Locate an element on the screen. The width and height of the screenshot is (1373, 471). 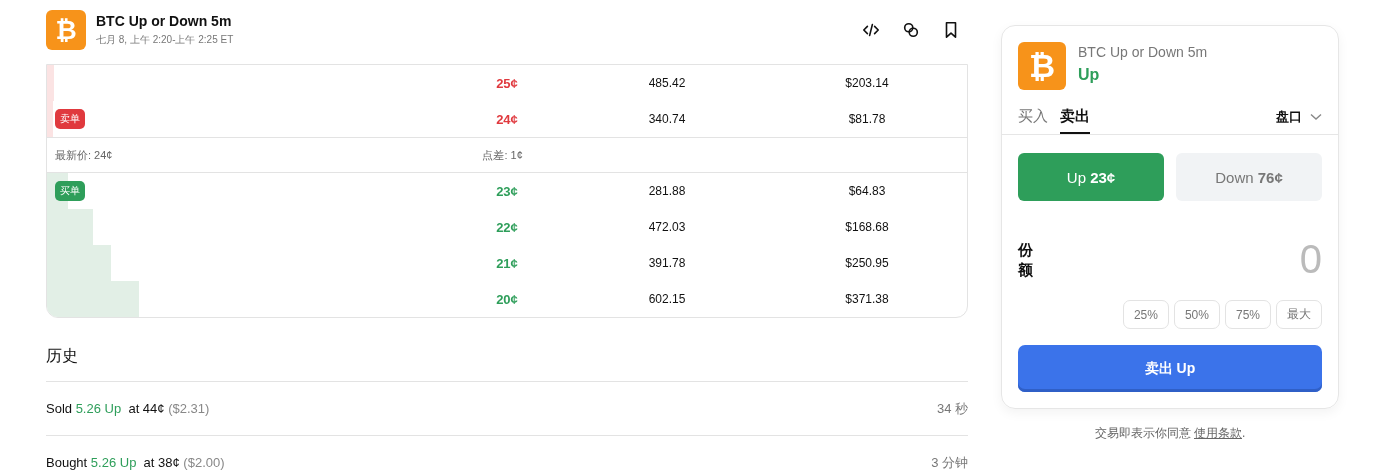
total-cell-text: $250.95 is located at coordinates (867, 263).